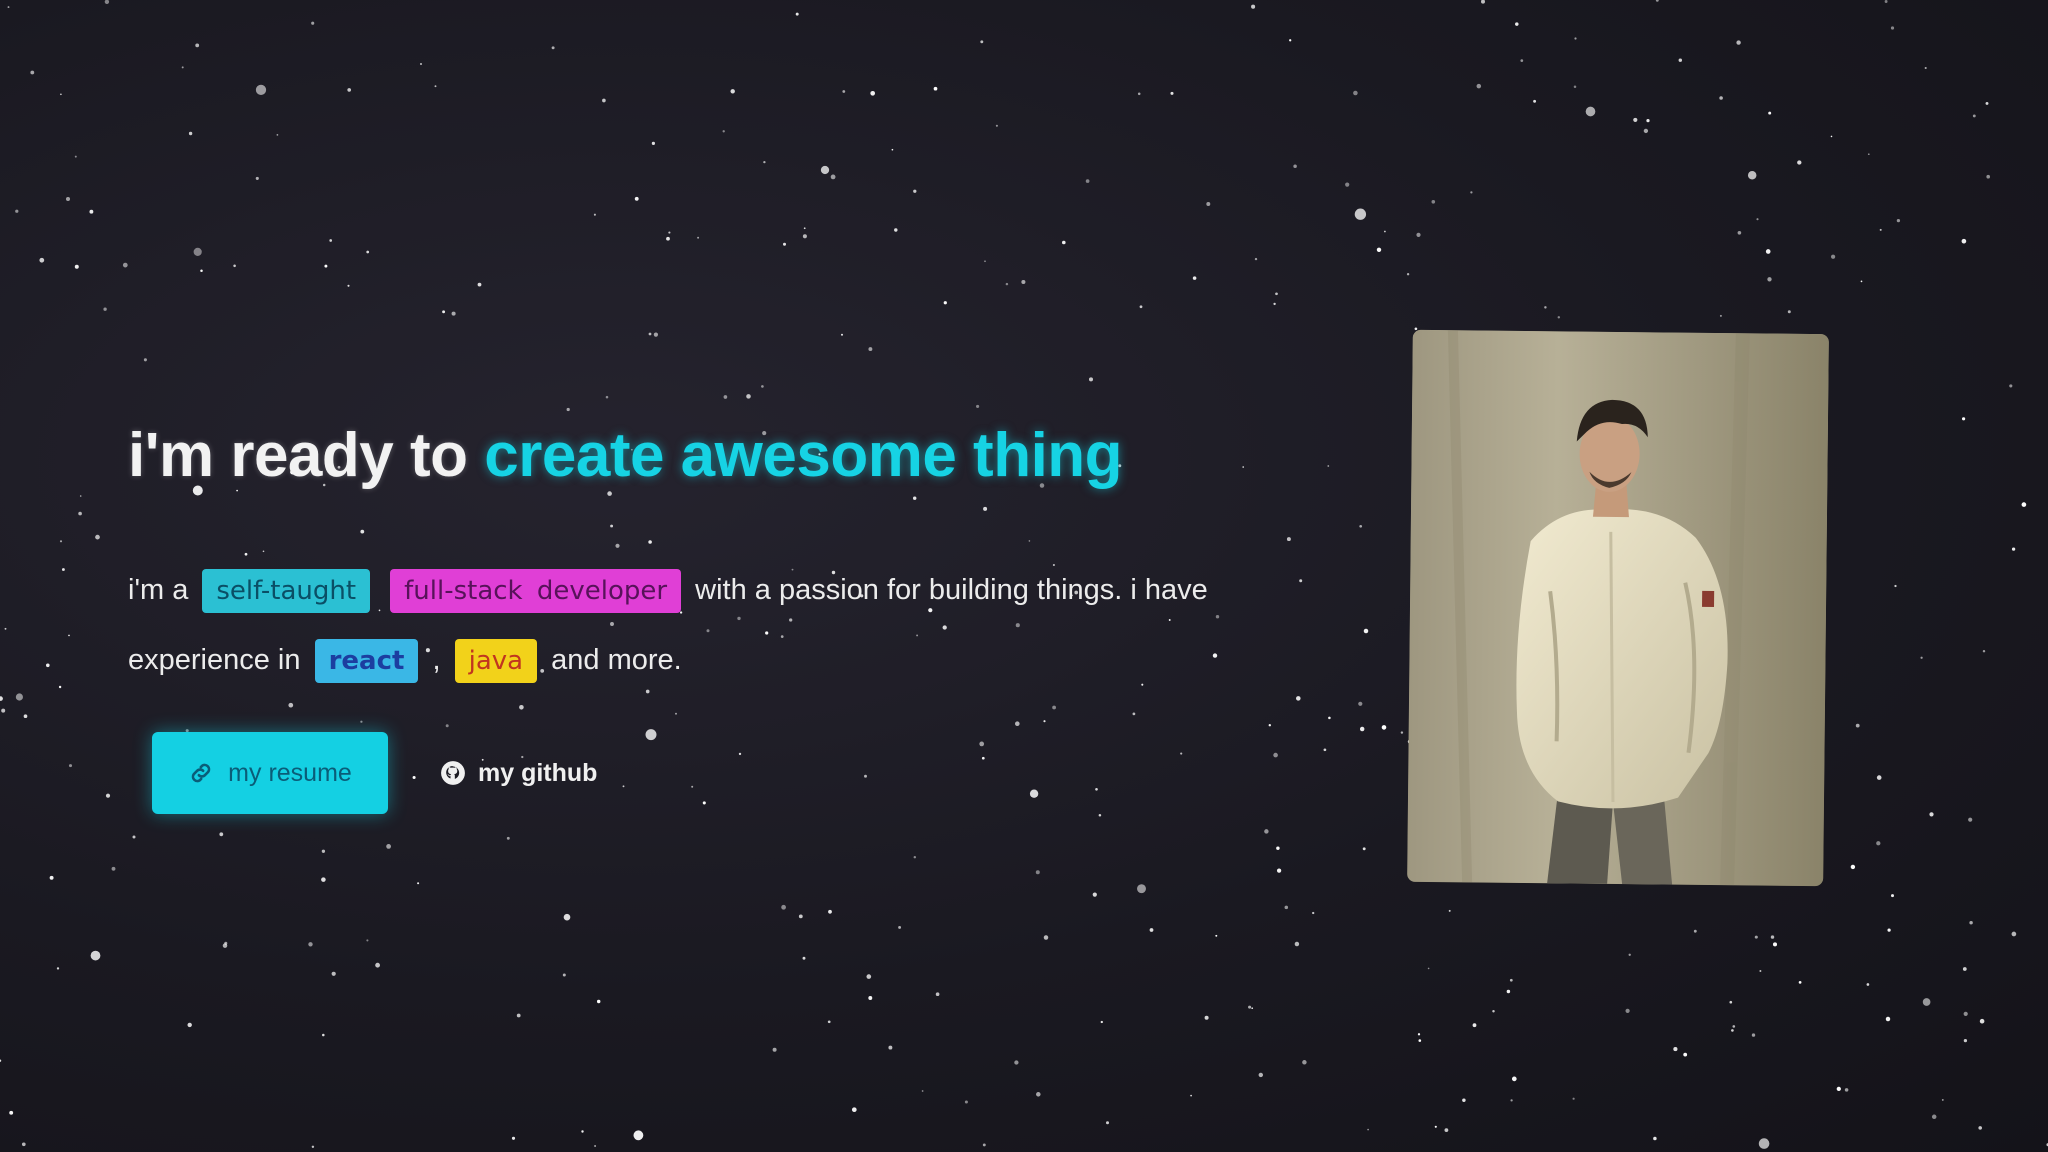 This screenshot has width=2048, height=1152. Describe the element at coordinates (286, 591) in the screenshot. I see `tag-self-taught: self-taught` at that location.